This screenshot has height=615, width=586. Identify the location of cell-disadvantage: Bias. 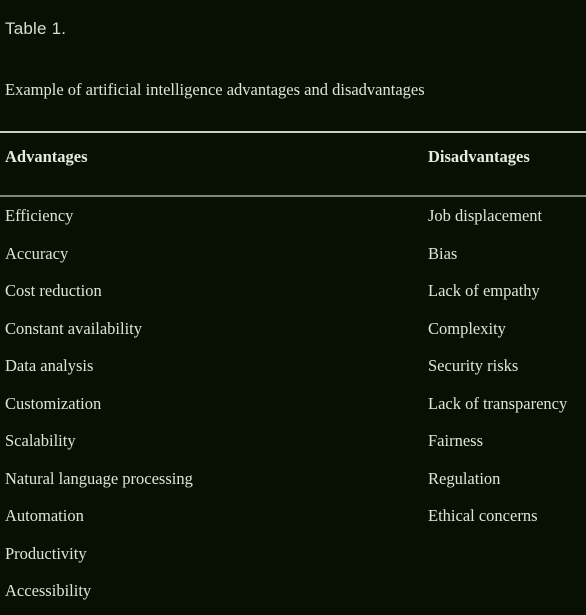
(443, 253).